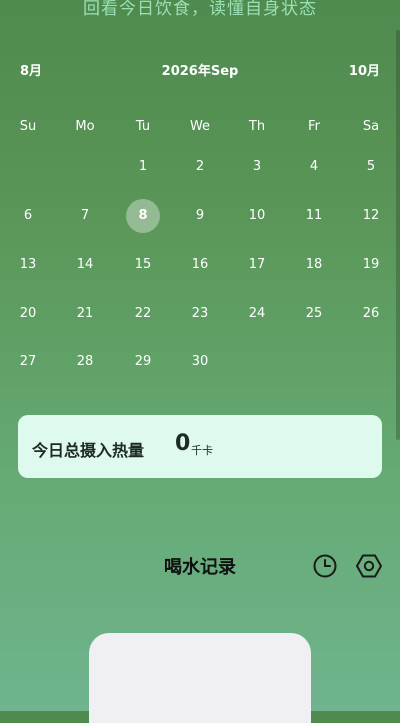 This screenshot has width=400, height=723. Describe the element at coordinates (371, 126) in the screenshot. I see `weekday-label: Sa` at that location.